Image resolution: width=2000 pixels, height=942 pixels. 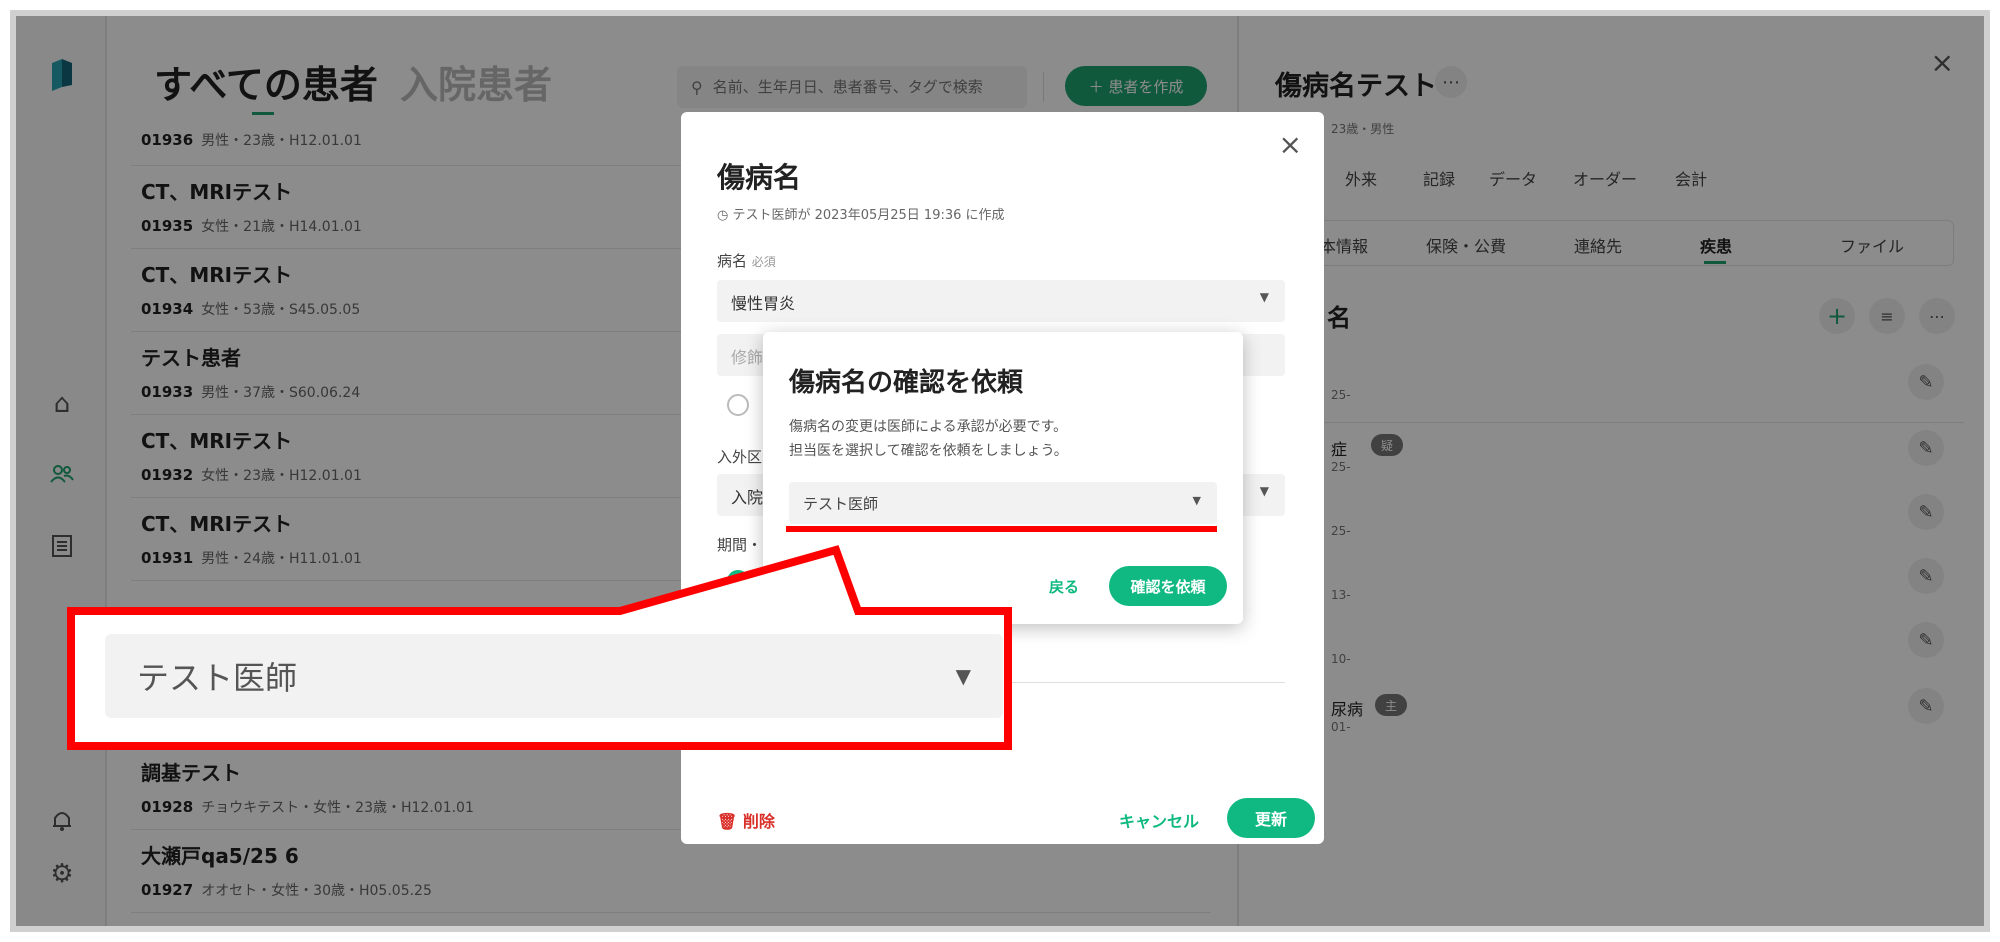 I want to click on created-note-text: テスト医師が 2023年05月25日 19:36 に作成, so click(x=868, y=215).